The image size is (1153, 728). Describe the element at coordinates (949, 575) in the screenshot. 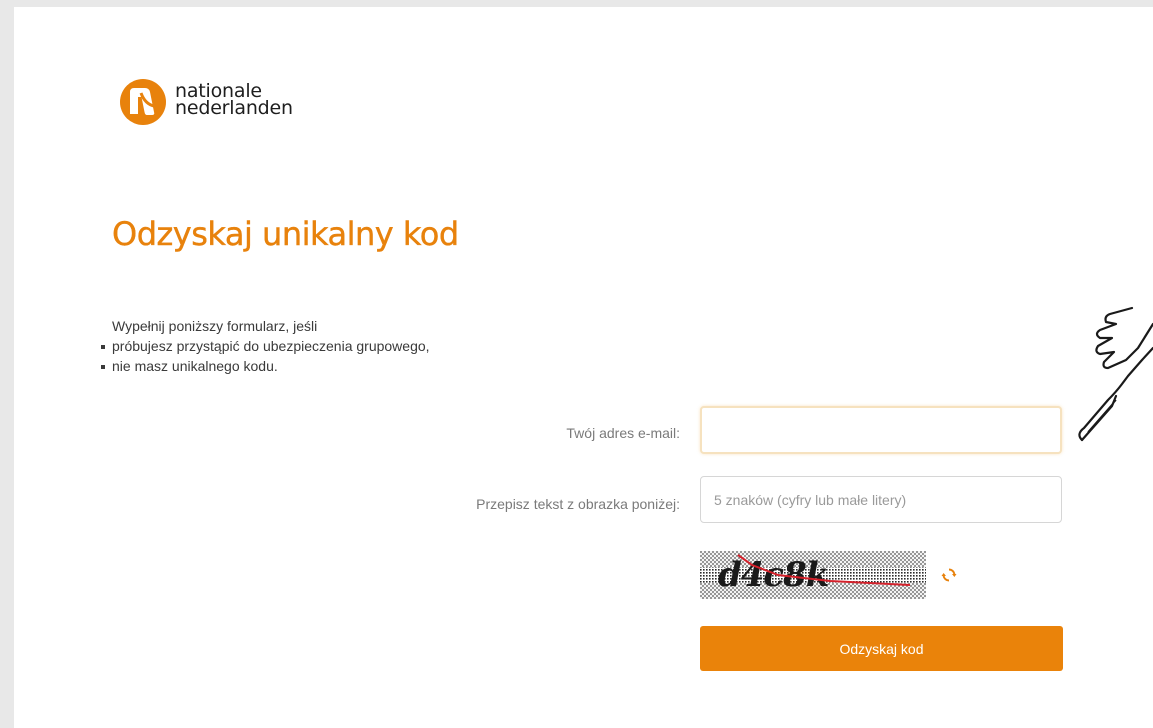

I see `refresh-icon` at that location.